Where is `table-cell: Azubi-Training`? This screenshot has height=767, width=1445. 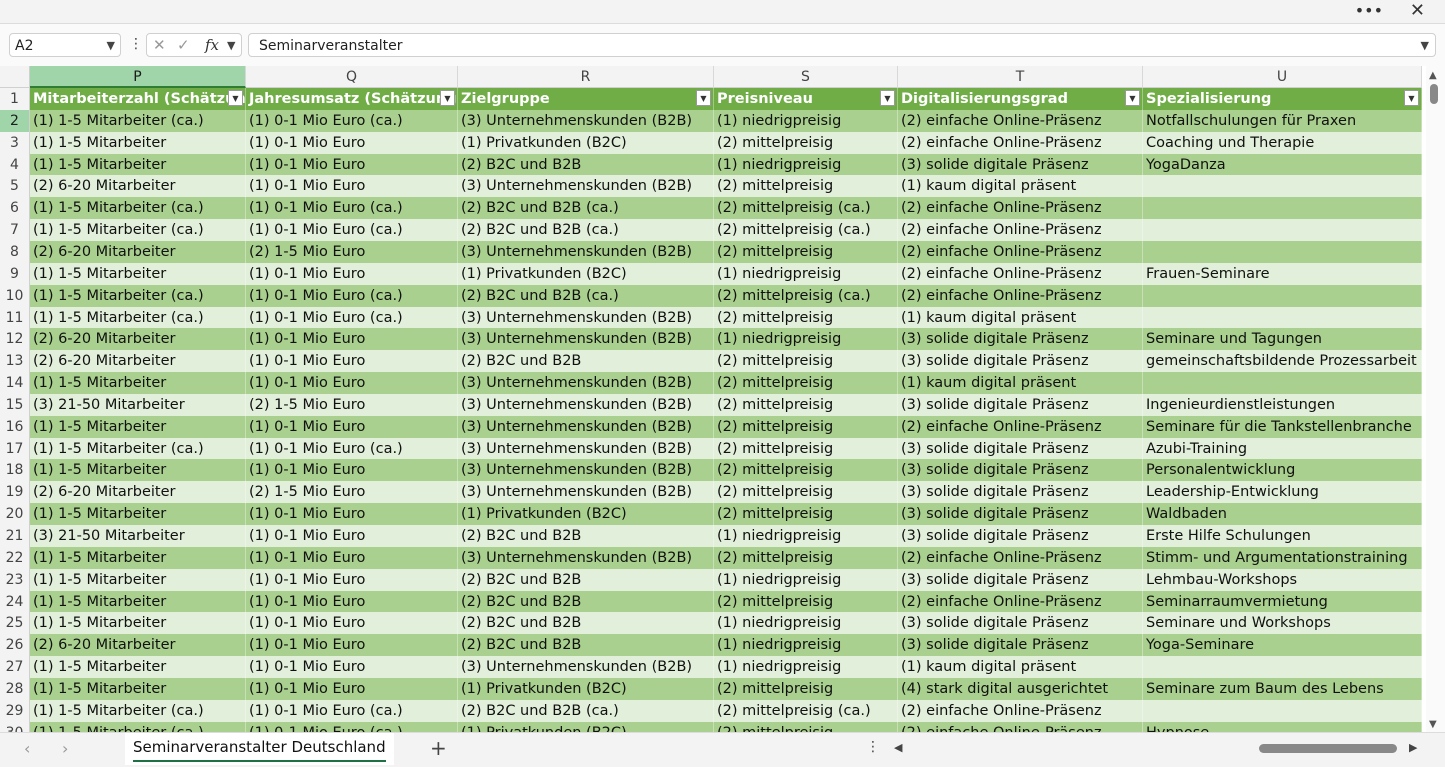 table-cell: Azubi-Training is located at coordinates (1282, 448).